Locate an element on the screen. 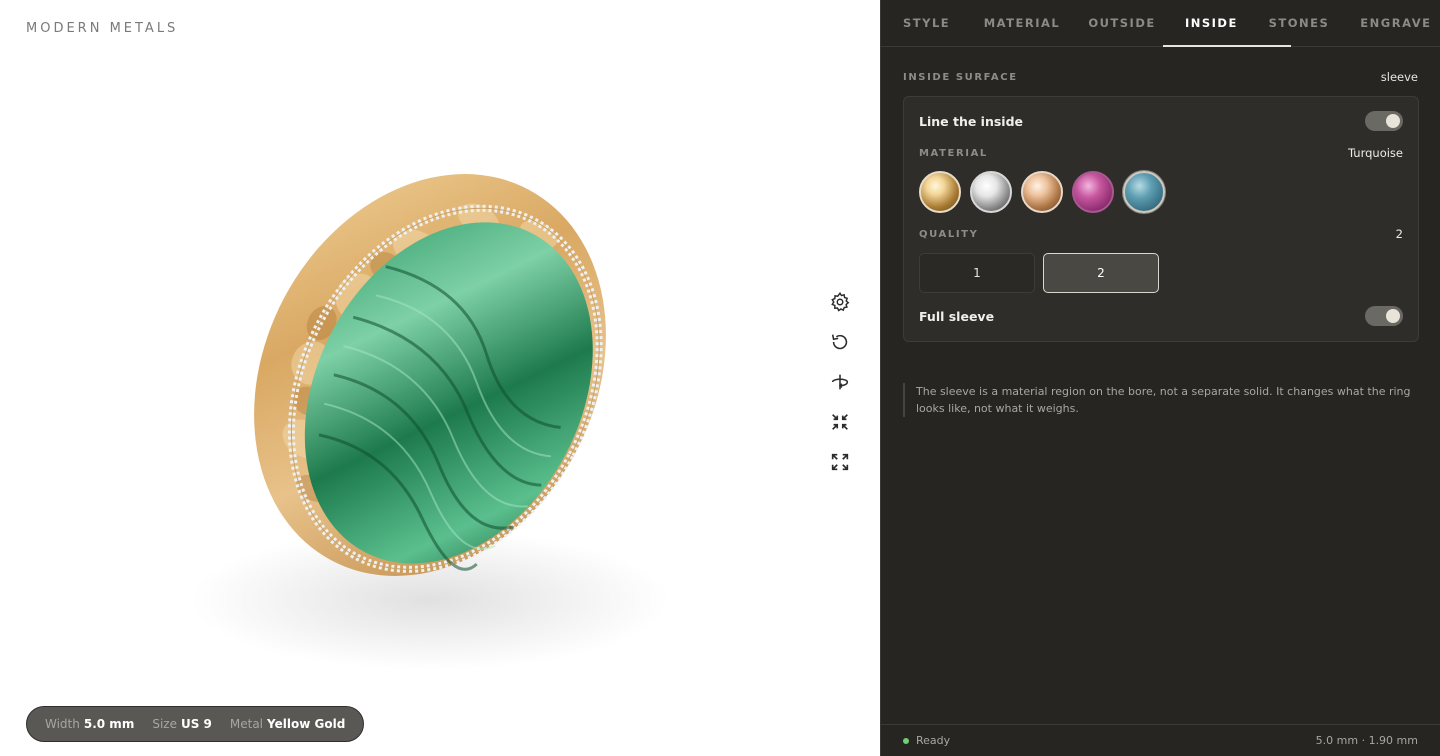  status-indicator: Ready is located at coordinates (926, 740).